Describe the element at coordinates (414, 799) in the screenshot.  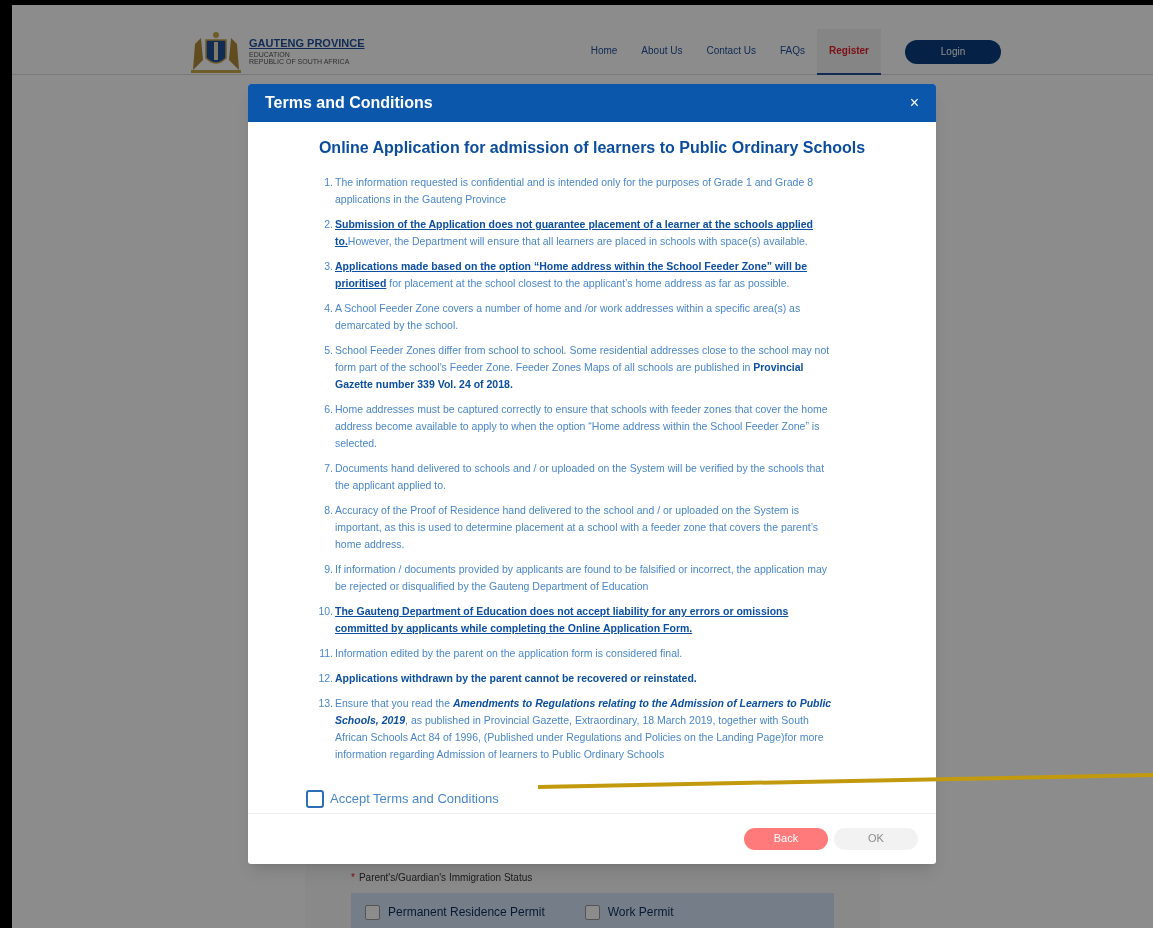
I see `checkbox-label: Accept Terms and Conditions` at that location.